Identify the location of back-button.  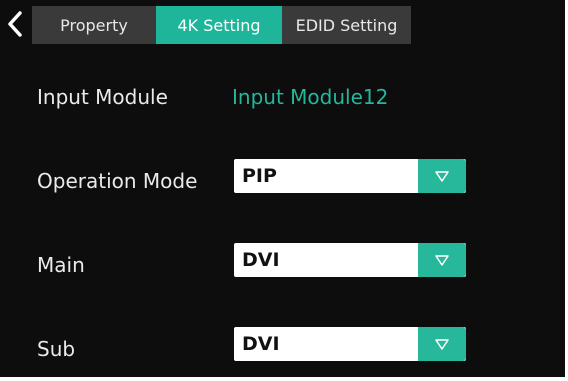
(15, 24).